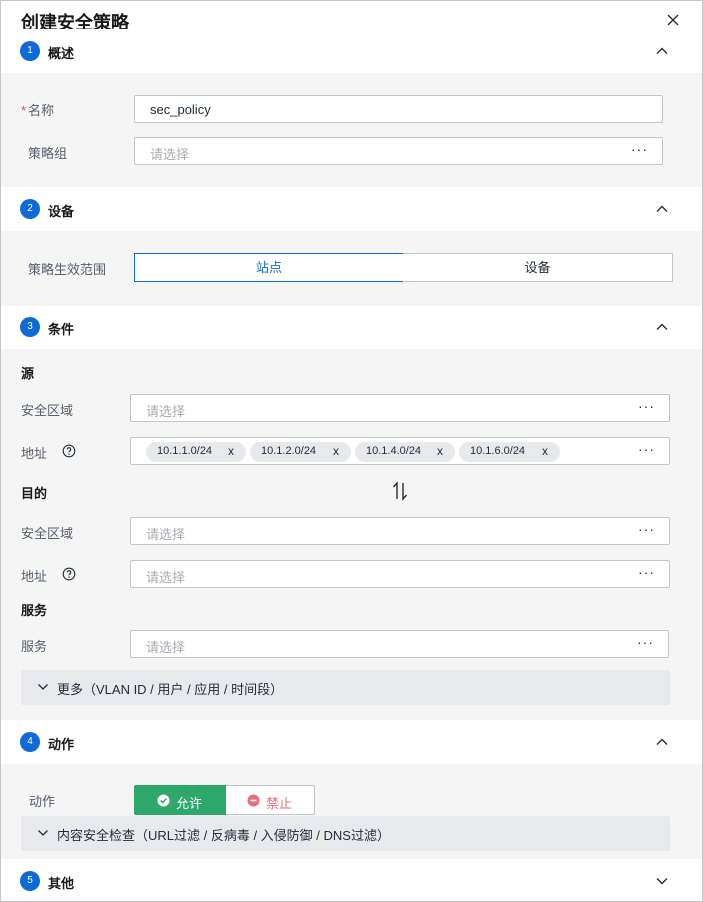  What do you see at coordinates (400, 491) in the screenshot?
I see `swap-icon` at bounding box center [400, 491].